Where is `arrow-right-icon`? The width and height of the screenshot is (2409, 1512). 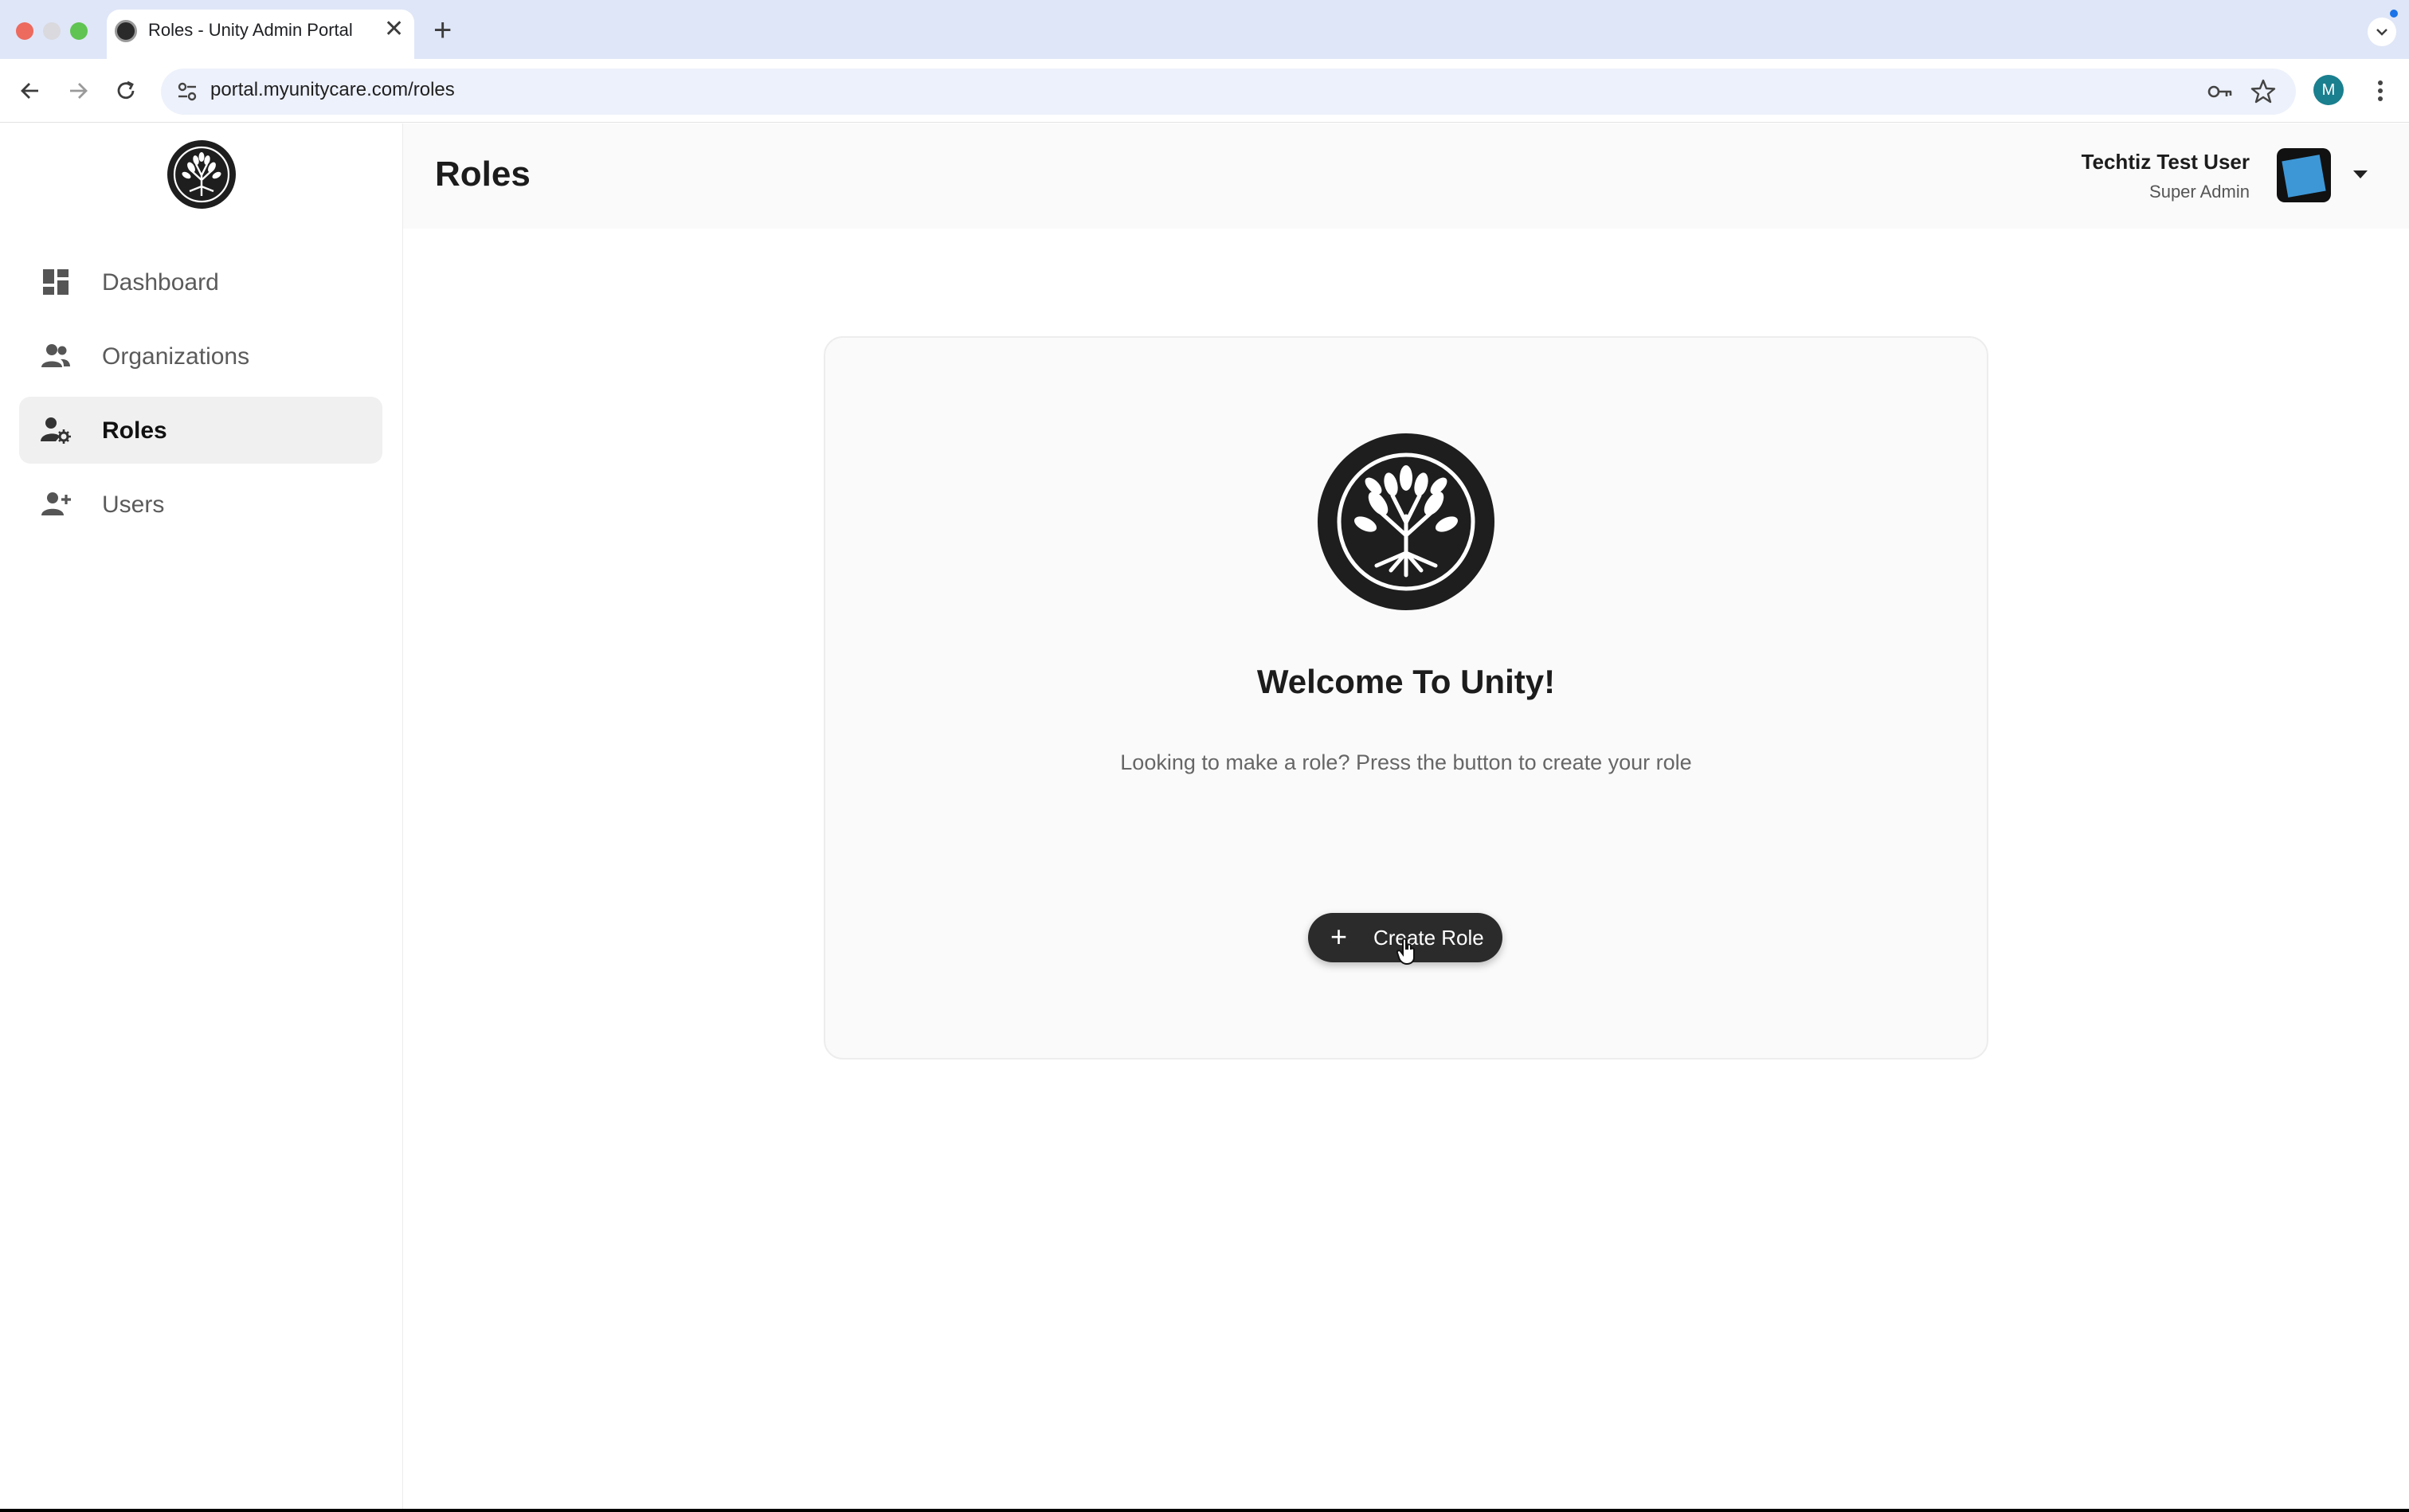
arrow-right-icon is located at coordinates (79, 91).